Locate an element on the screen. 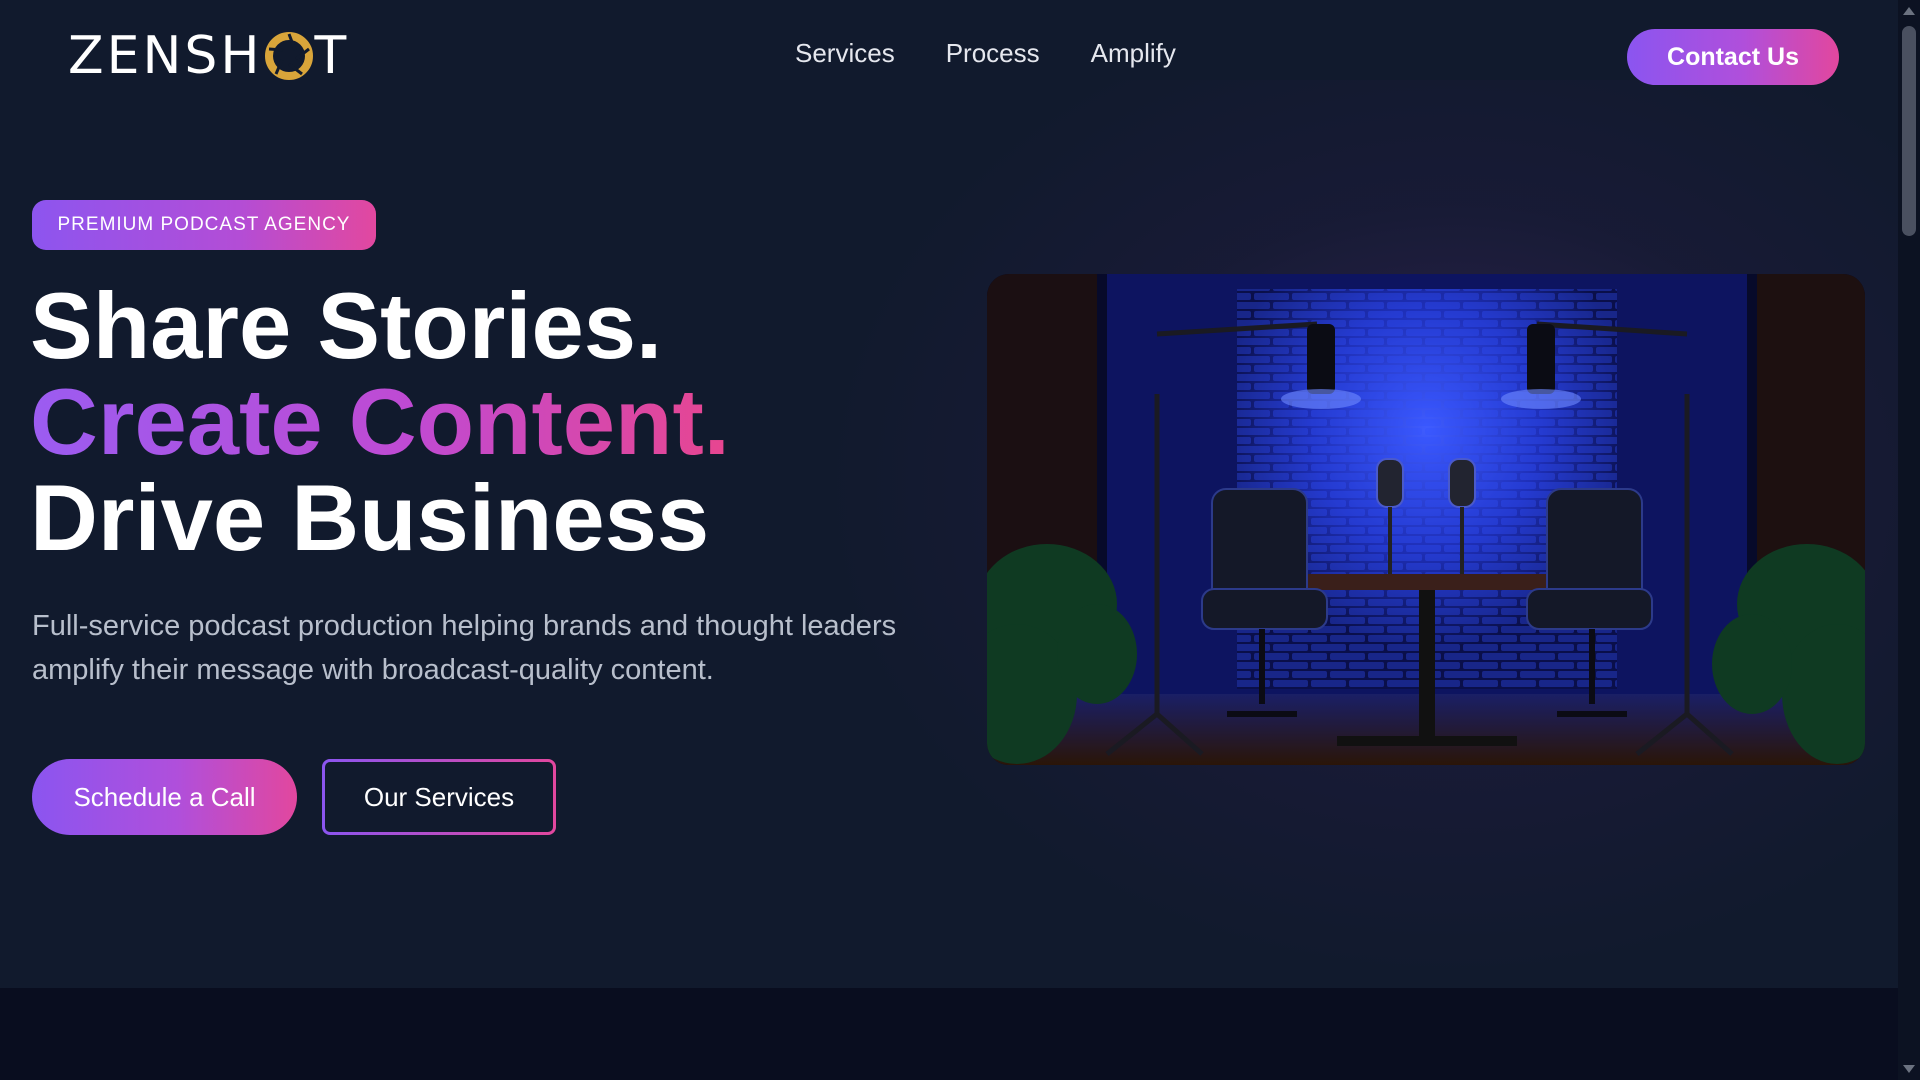  main-nav: Services Process Amplify is located at coordinates (985, 53).